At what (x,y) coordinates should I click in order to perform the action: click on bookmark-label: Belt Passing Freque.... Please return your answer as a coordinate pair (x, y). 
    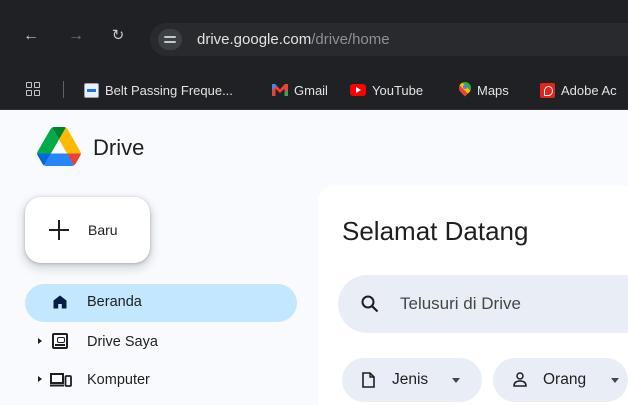
    Looking at the image, I should click on (169, 90).